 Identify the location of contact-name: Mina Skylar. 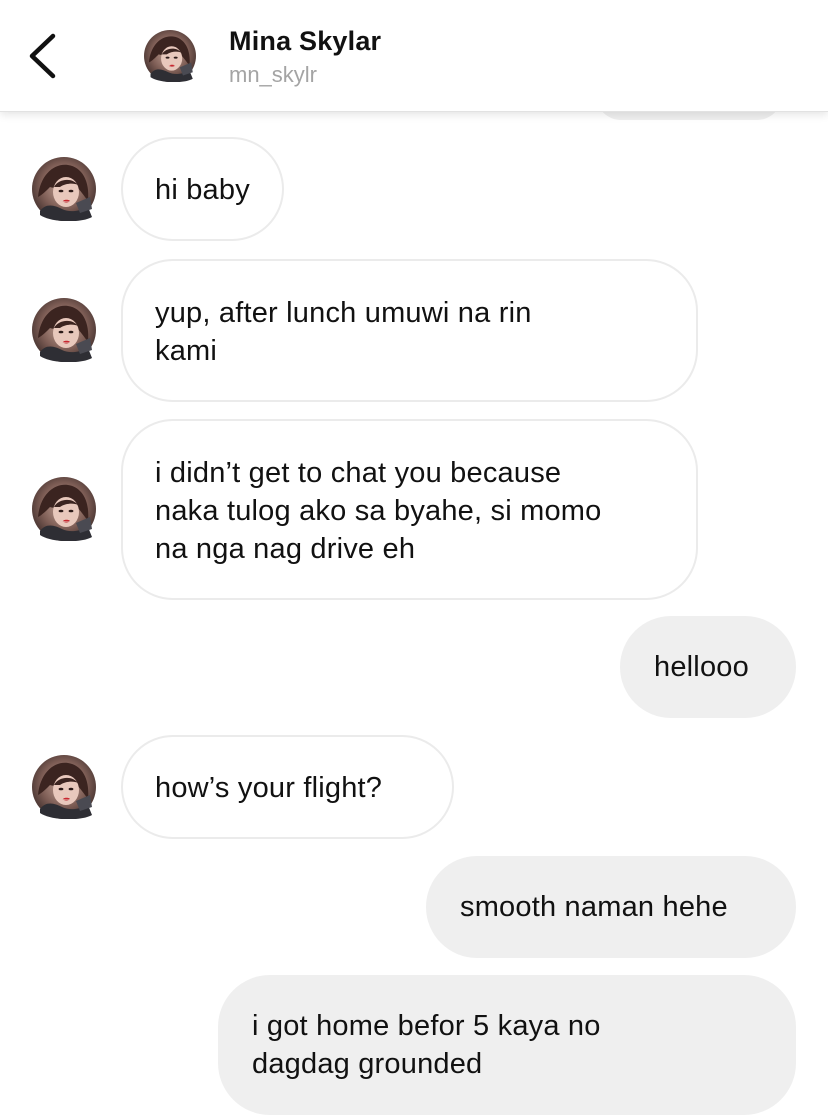
(305, 41).